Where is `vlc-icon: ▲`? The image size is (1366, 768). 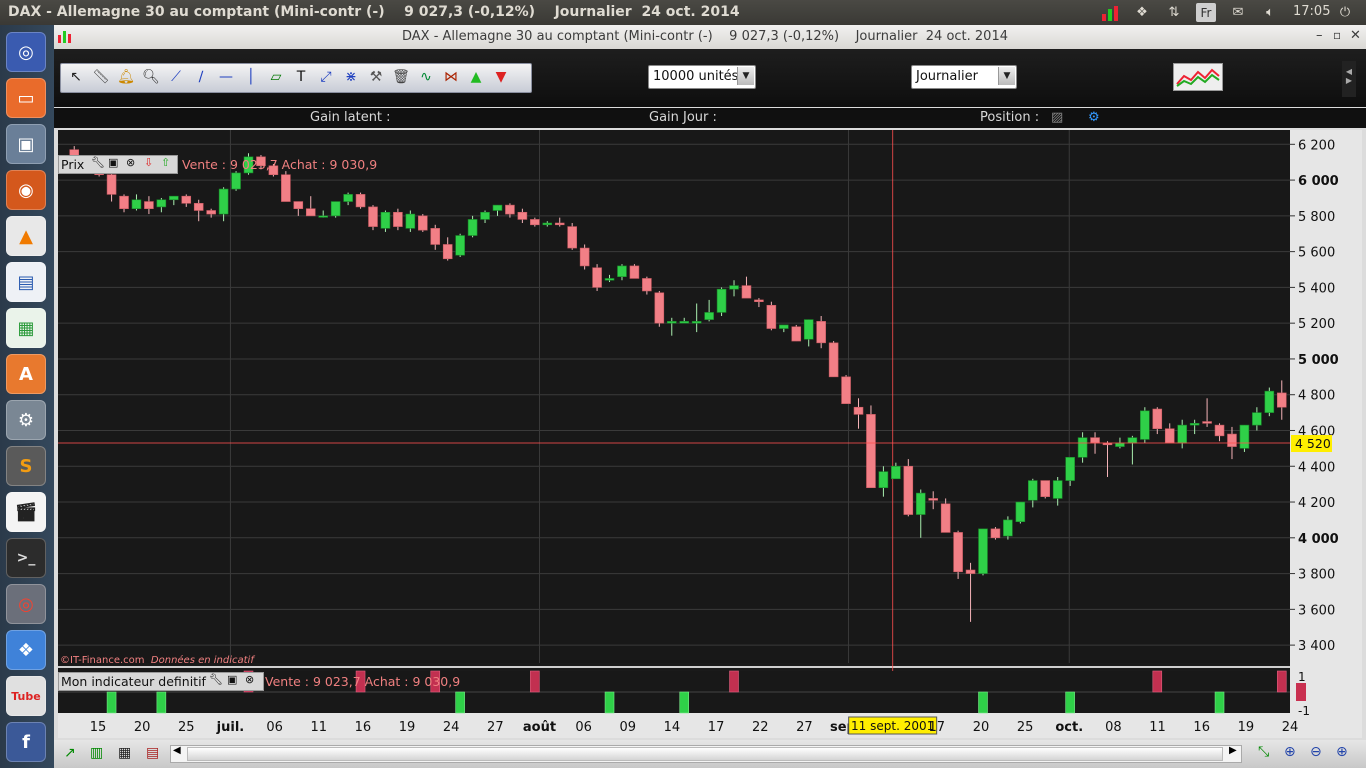 vlc-icon: ▲ is located at coordinates (26, 236).